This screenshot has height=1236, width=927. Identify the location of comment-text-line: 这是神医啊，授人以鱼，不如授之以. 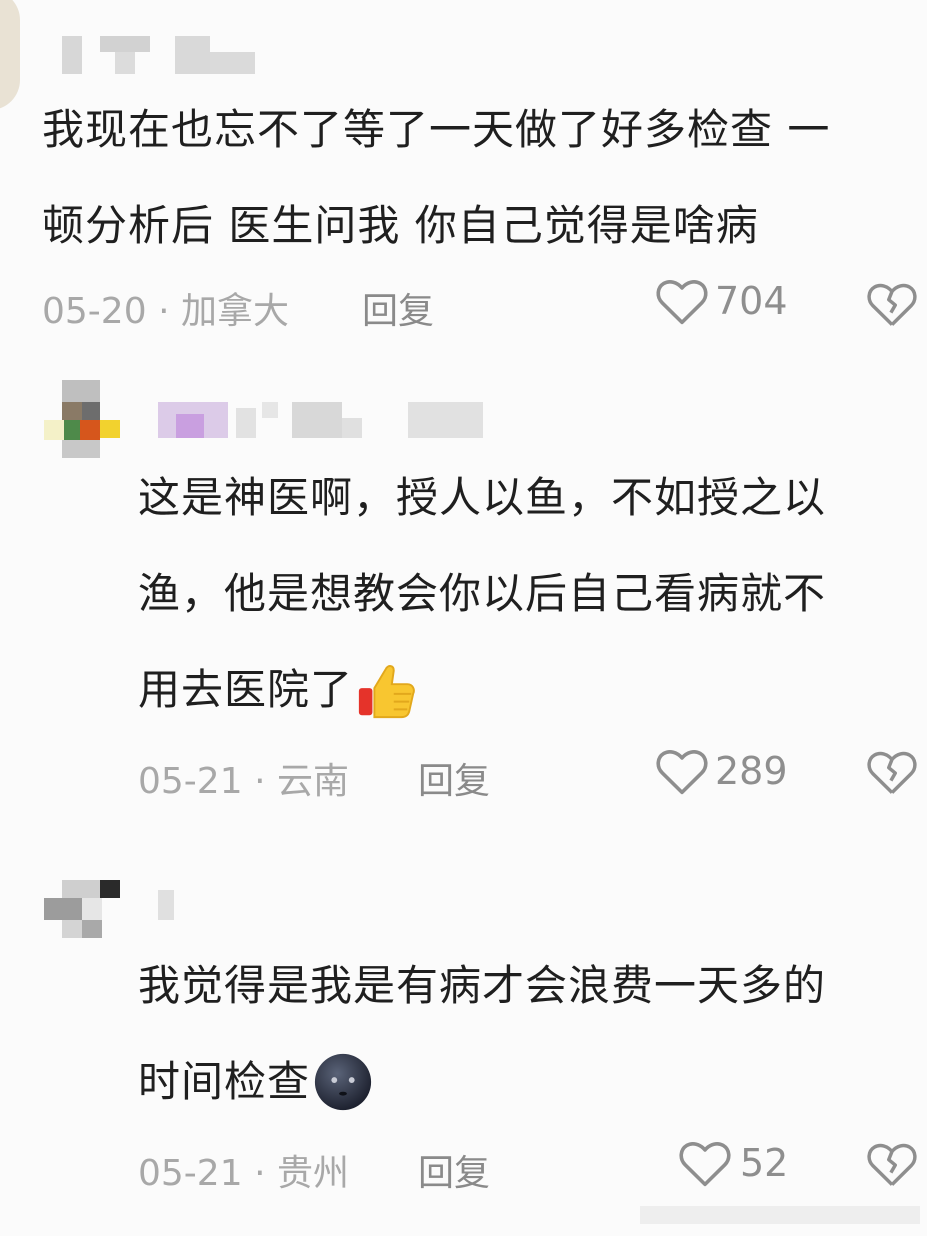
(482, 497).